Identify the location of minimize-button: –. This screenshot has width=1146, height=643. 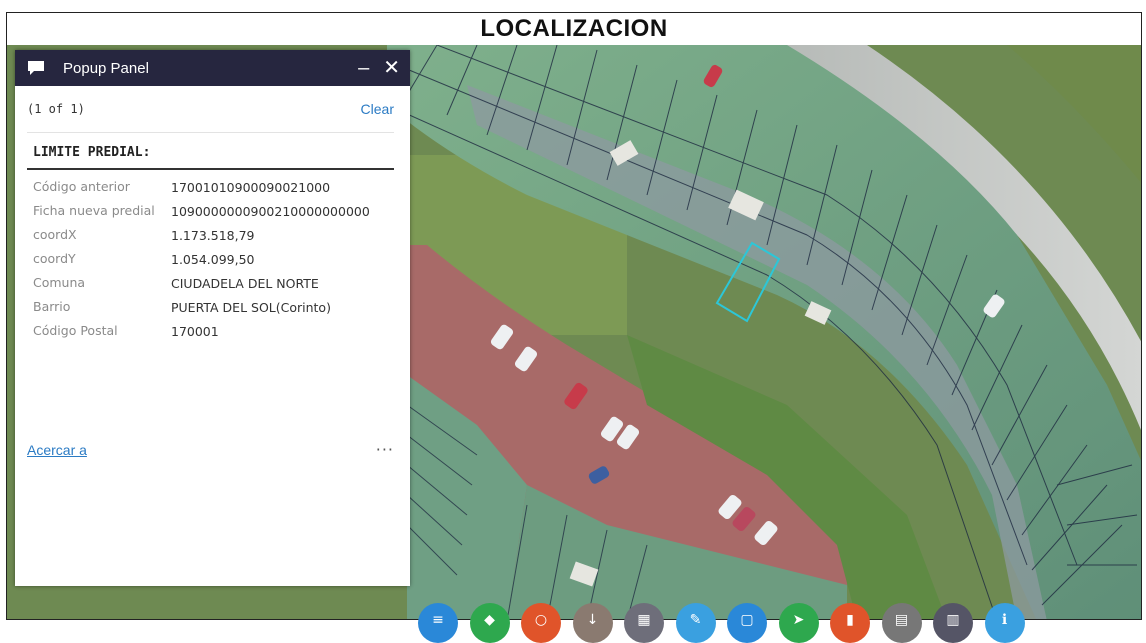
(363, 68).